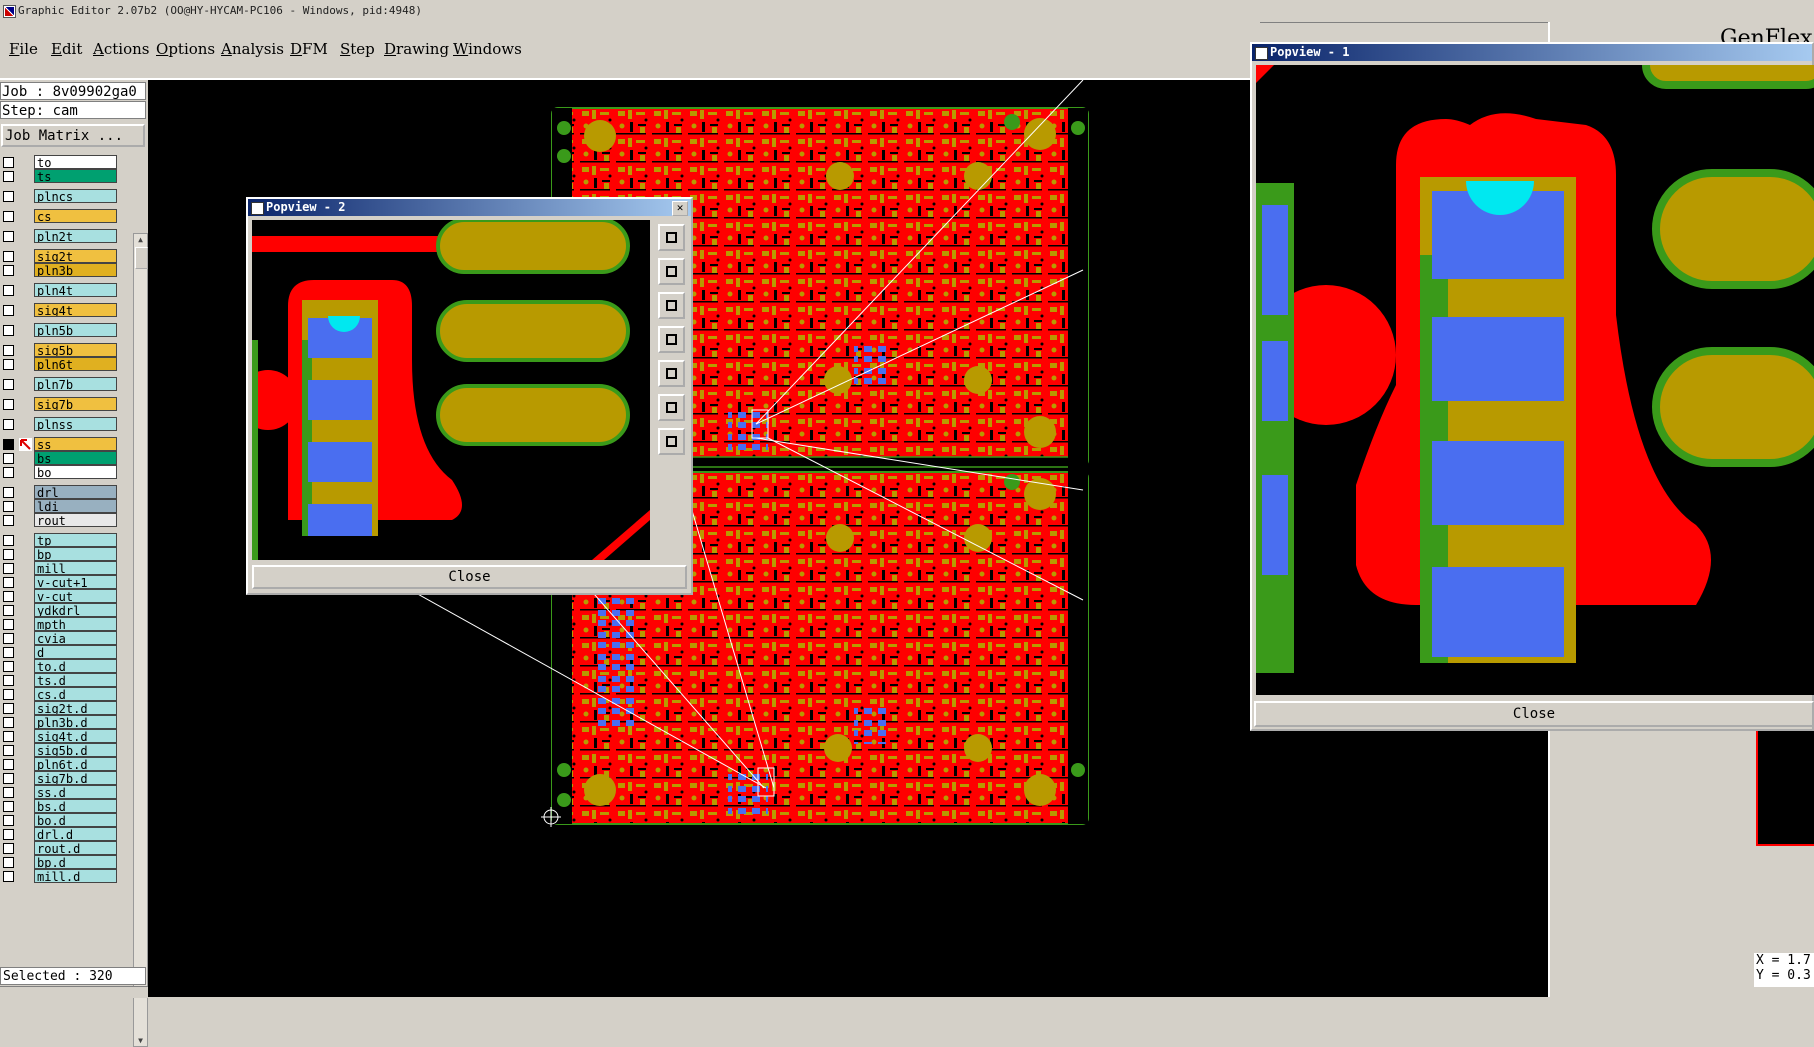  Describe the element at coordinates (671, 441) in the screenshot. I see `zoom-out-icon` at that location.